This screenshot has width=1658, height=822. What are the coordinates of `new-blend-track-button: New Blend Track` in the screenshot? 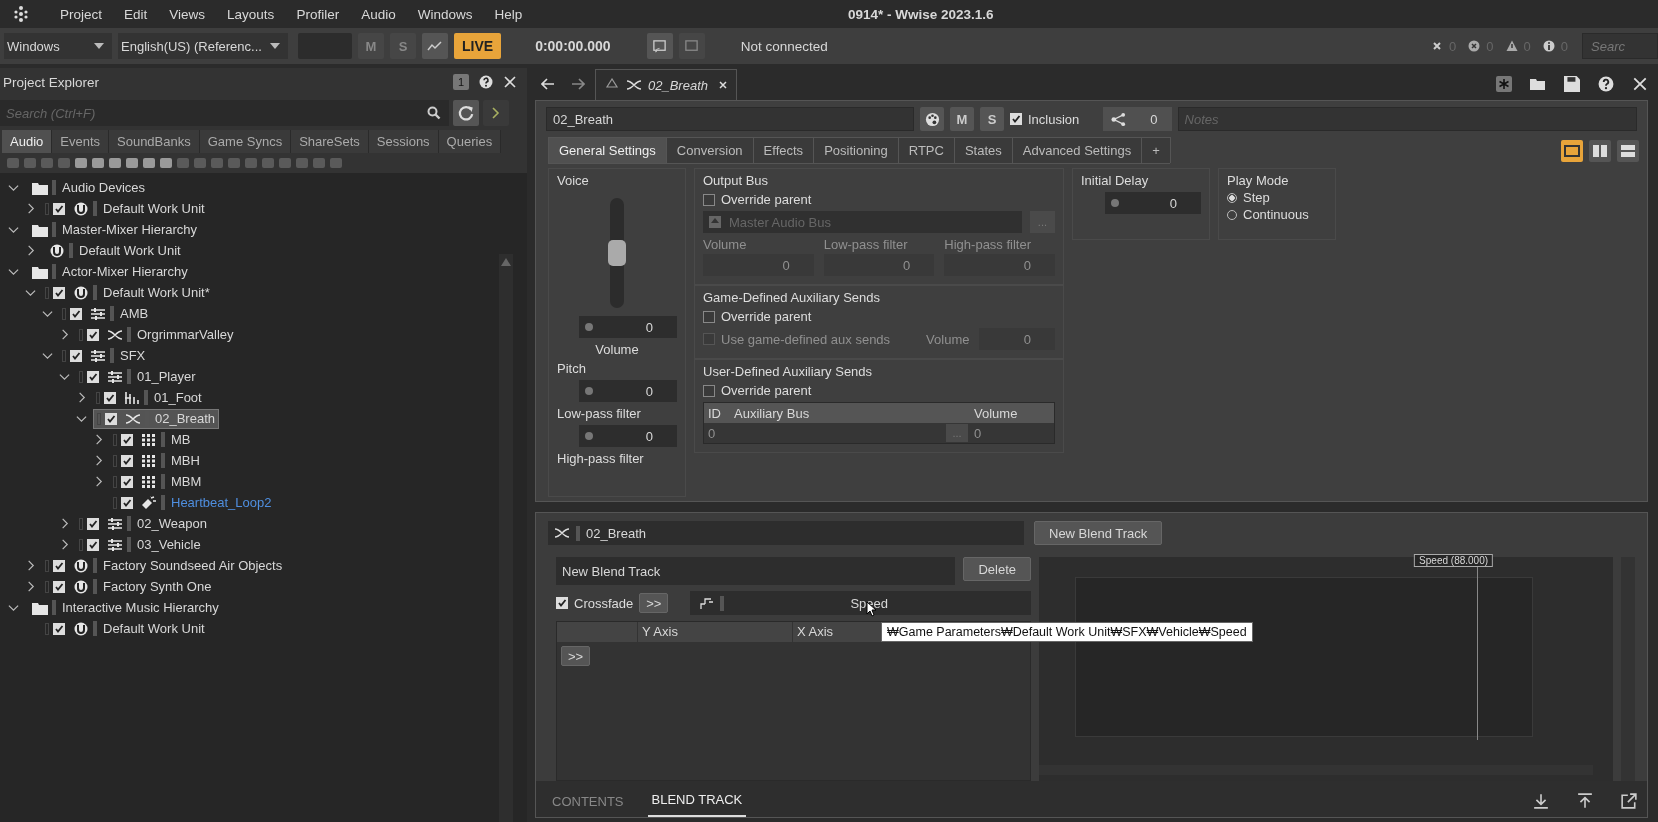 It's located at (1098, 533).